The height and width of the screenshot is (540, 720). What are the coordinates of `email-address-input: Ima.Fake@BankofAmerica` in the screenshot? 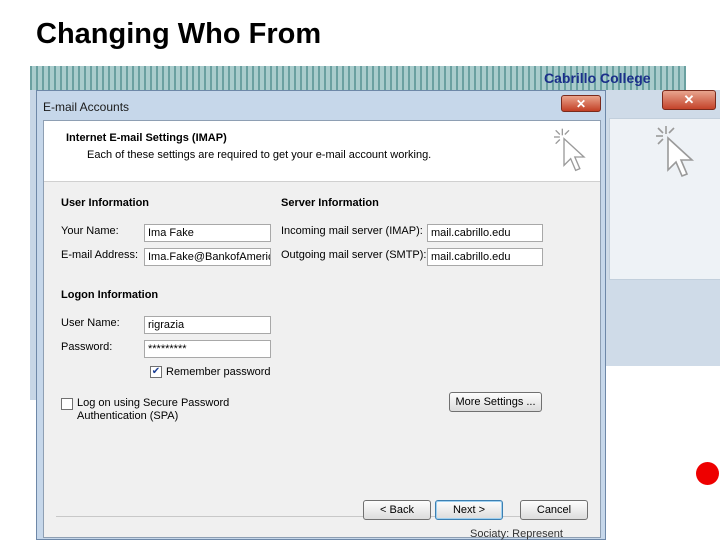 It's located at (207, 257).